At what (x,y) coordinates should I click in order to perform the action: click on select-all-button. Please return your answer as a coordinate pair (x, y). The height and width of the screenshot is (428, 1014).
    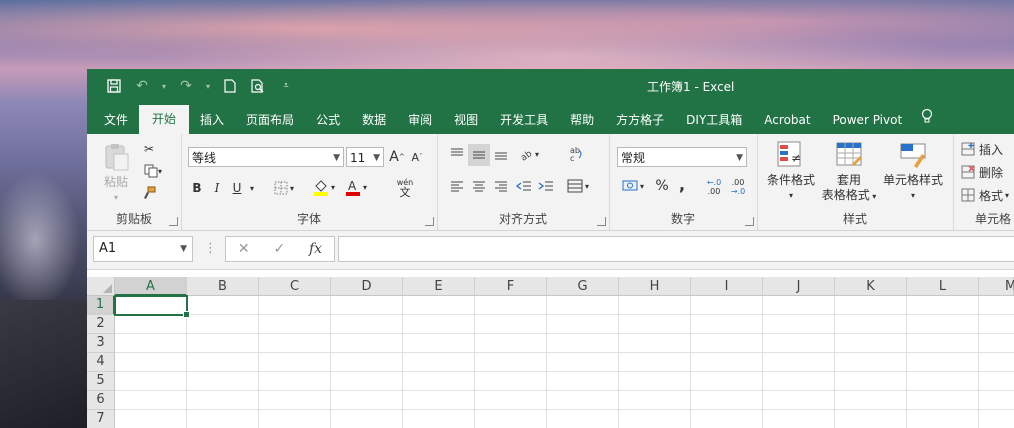
    Looking at the image, I should click on (101, 286).